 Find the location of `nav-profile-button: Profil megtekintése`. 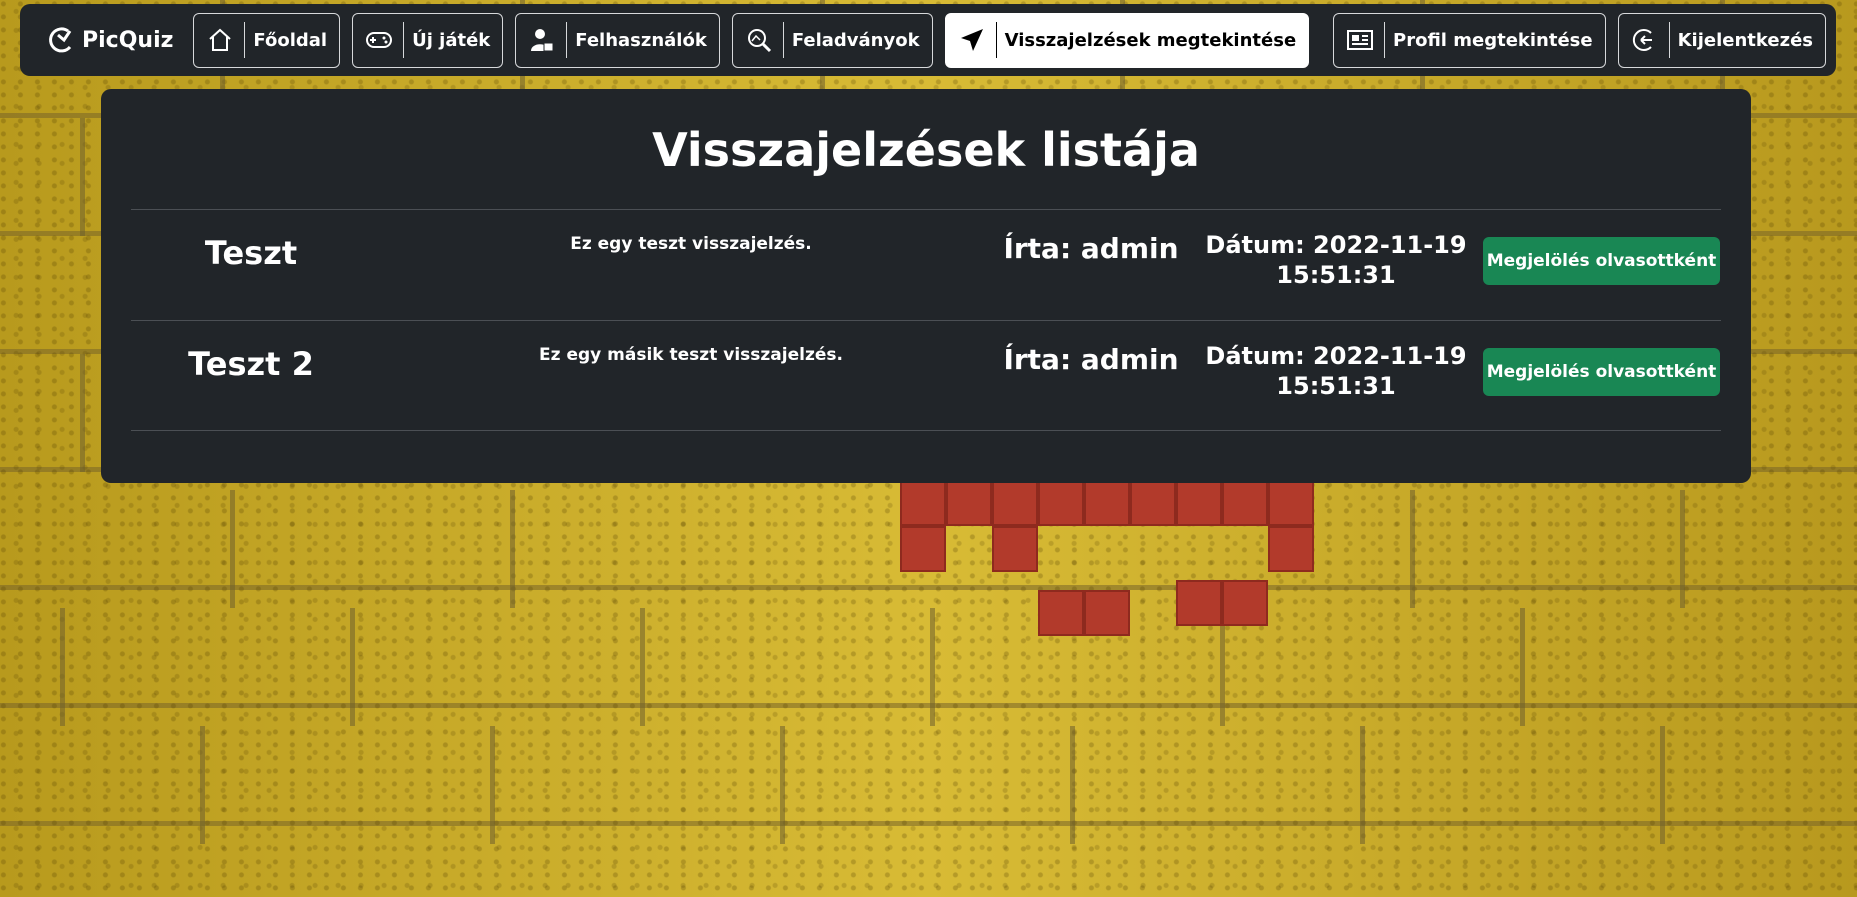

nav-profile-button: Profil megtekintése is located at coordinates (1469, 40).